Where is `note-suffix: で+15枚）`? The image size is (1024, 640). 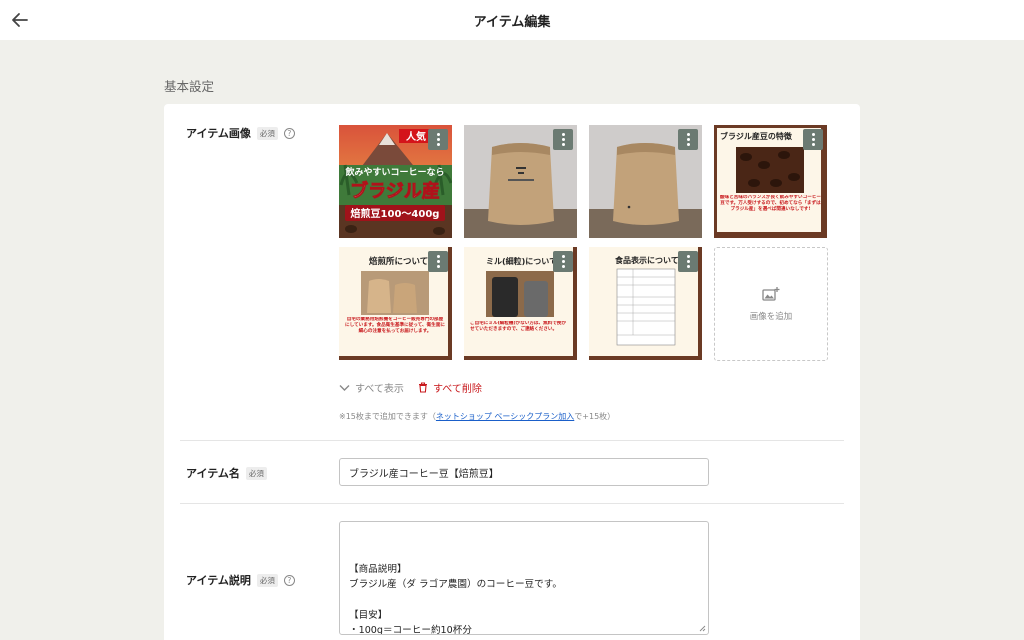
note-suffix: で+15枚） is located at coordinates (595, 416).